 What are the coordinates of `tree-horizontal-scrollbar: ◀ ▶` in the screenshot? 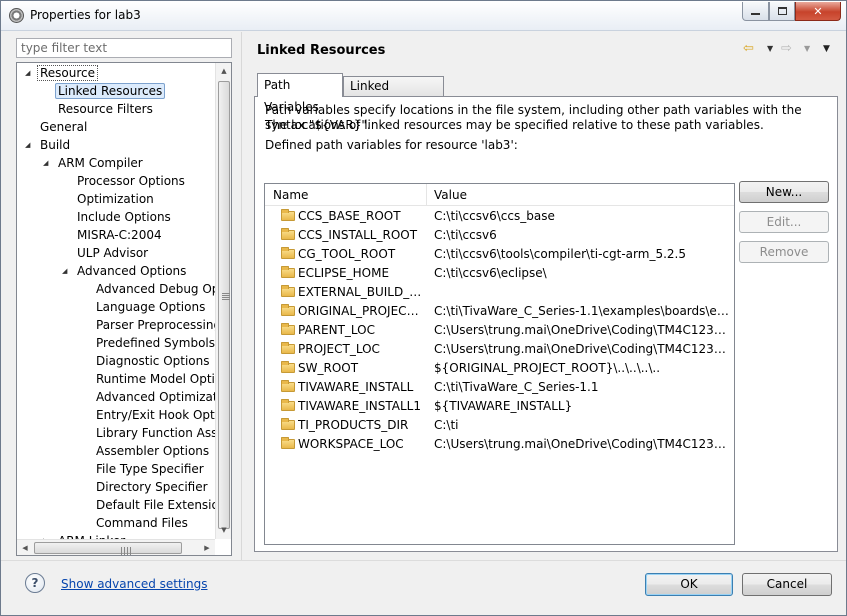 It's located at (116, 547).